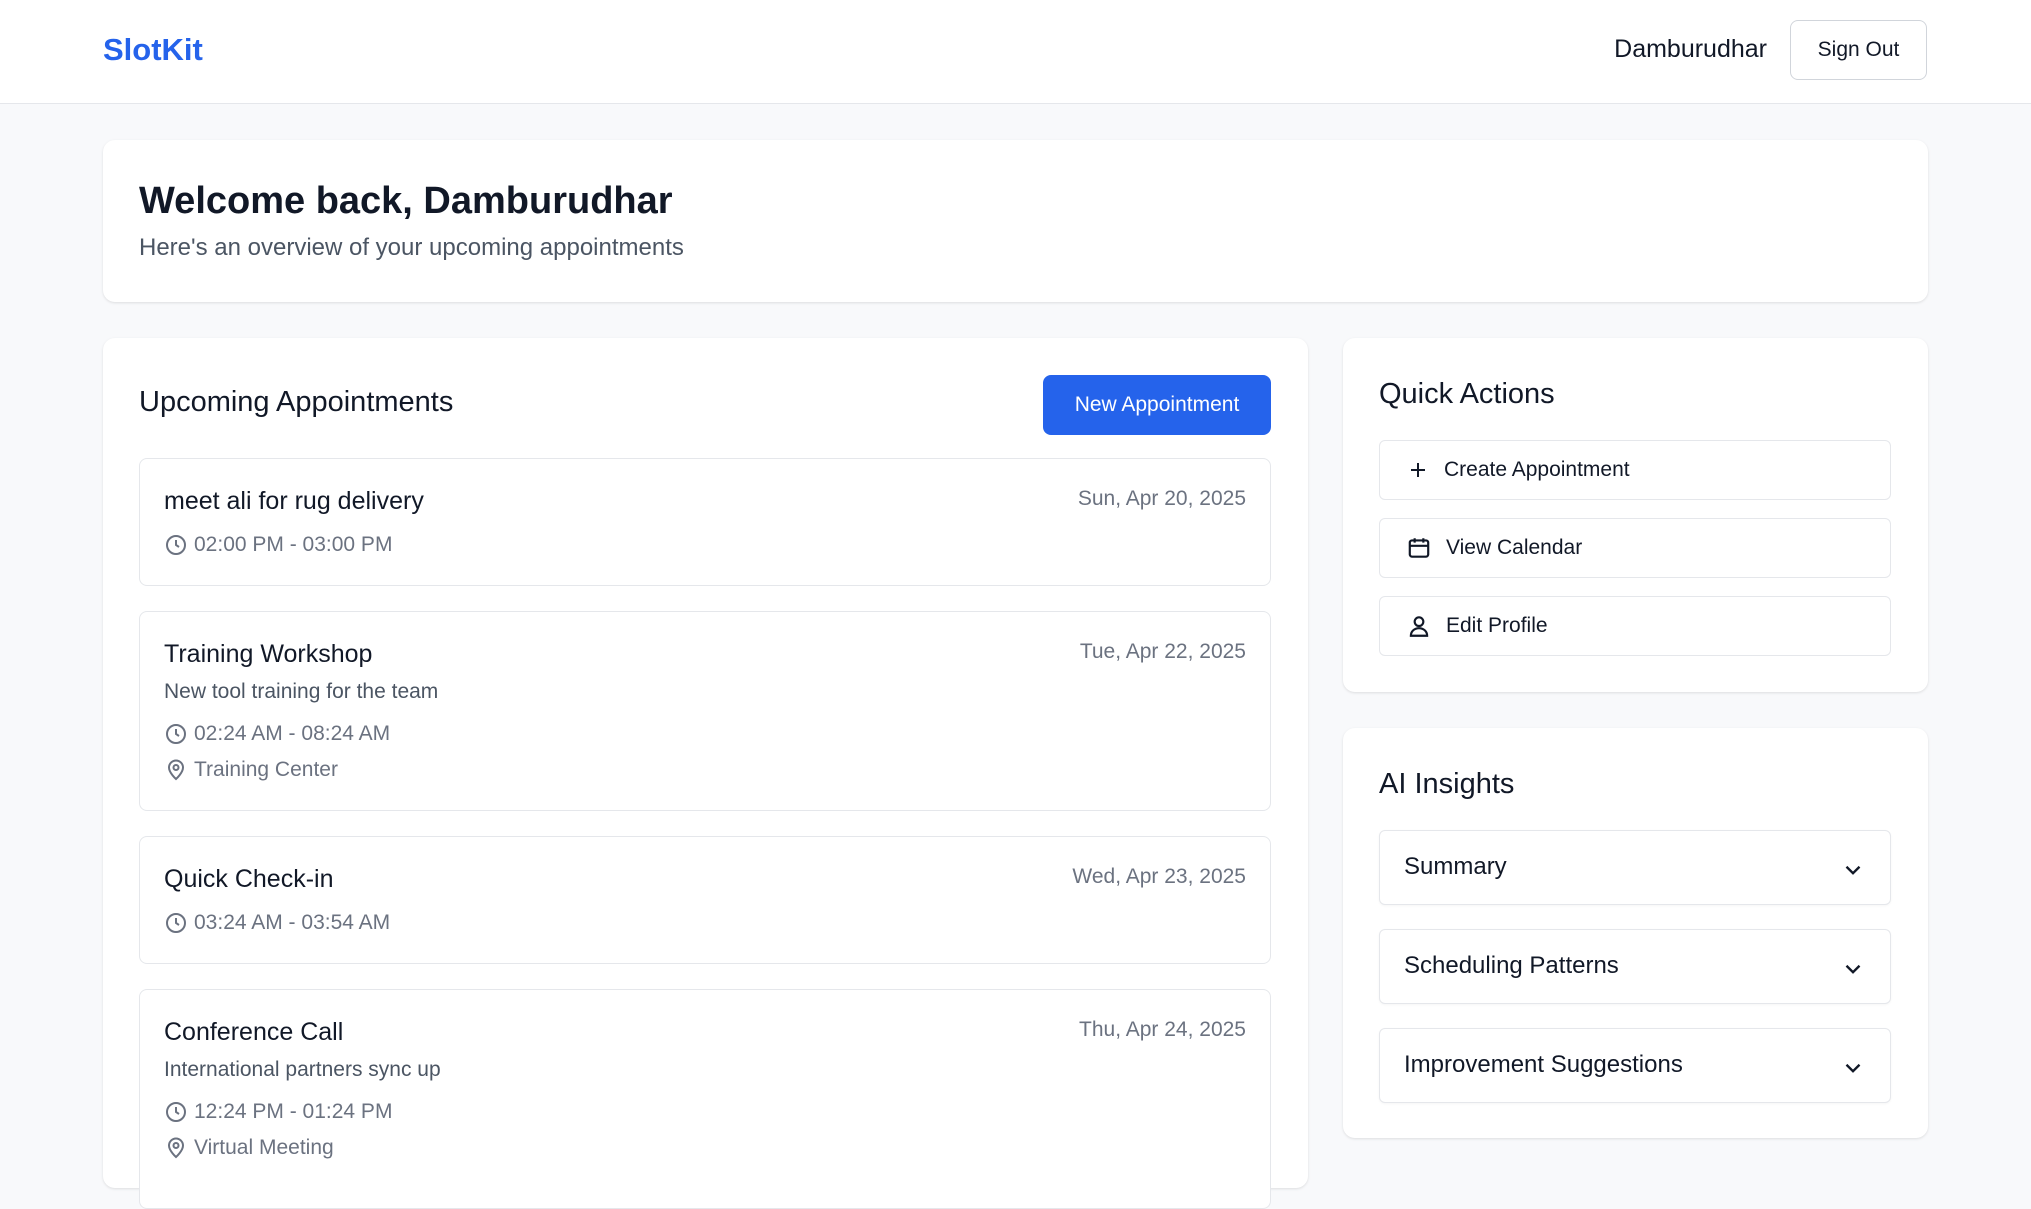 Image resolution: width=2031 pixels, height=1209 pixels. I want to click on appointment-time: 03:24 AM - 03:54 AM, so click(277, 923).